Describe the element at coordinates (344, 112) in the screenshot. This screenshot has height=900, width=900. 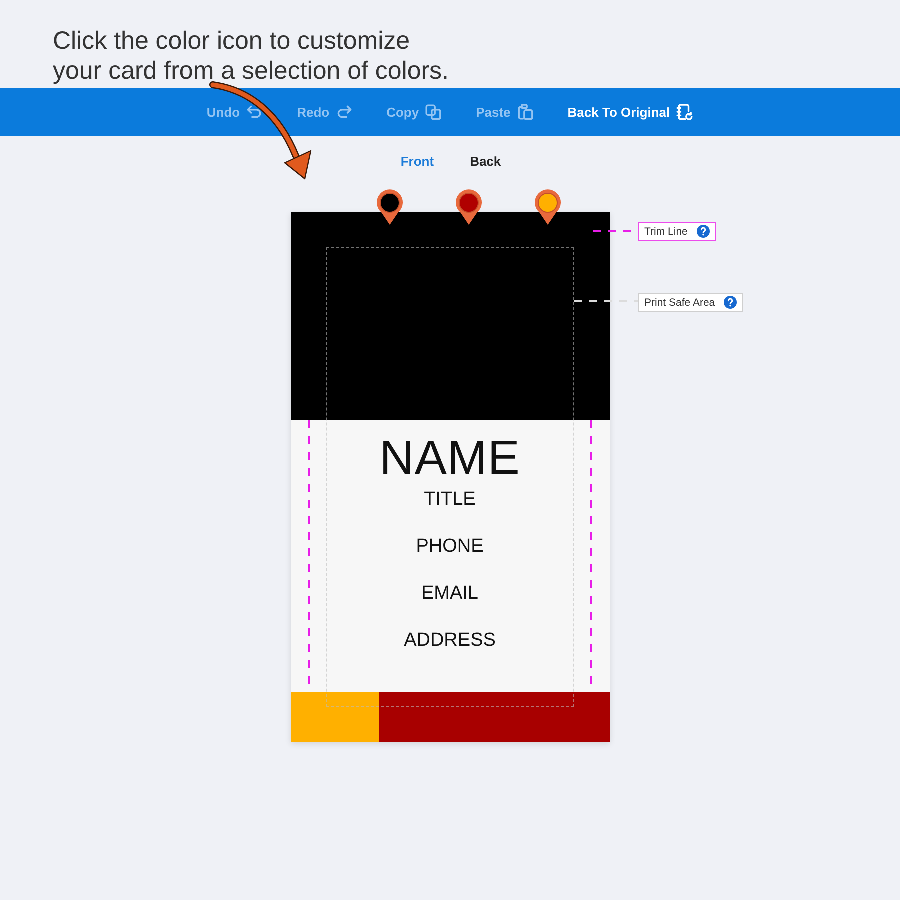
I see `redo-icon` at that location.